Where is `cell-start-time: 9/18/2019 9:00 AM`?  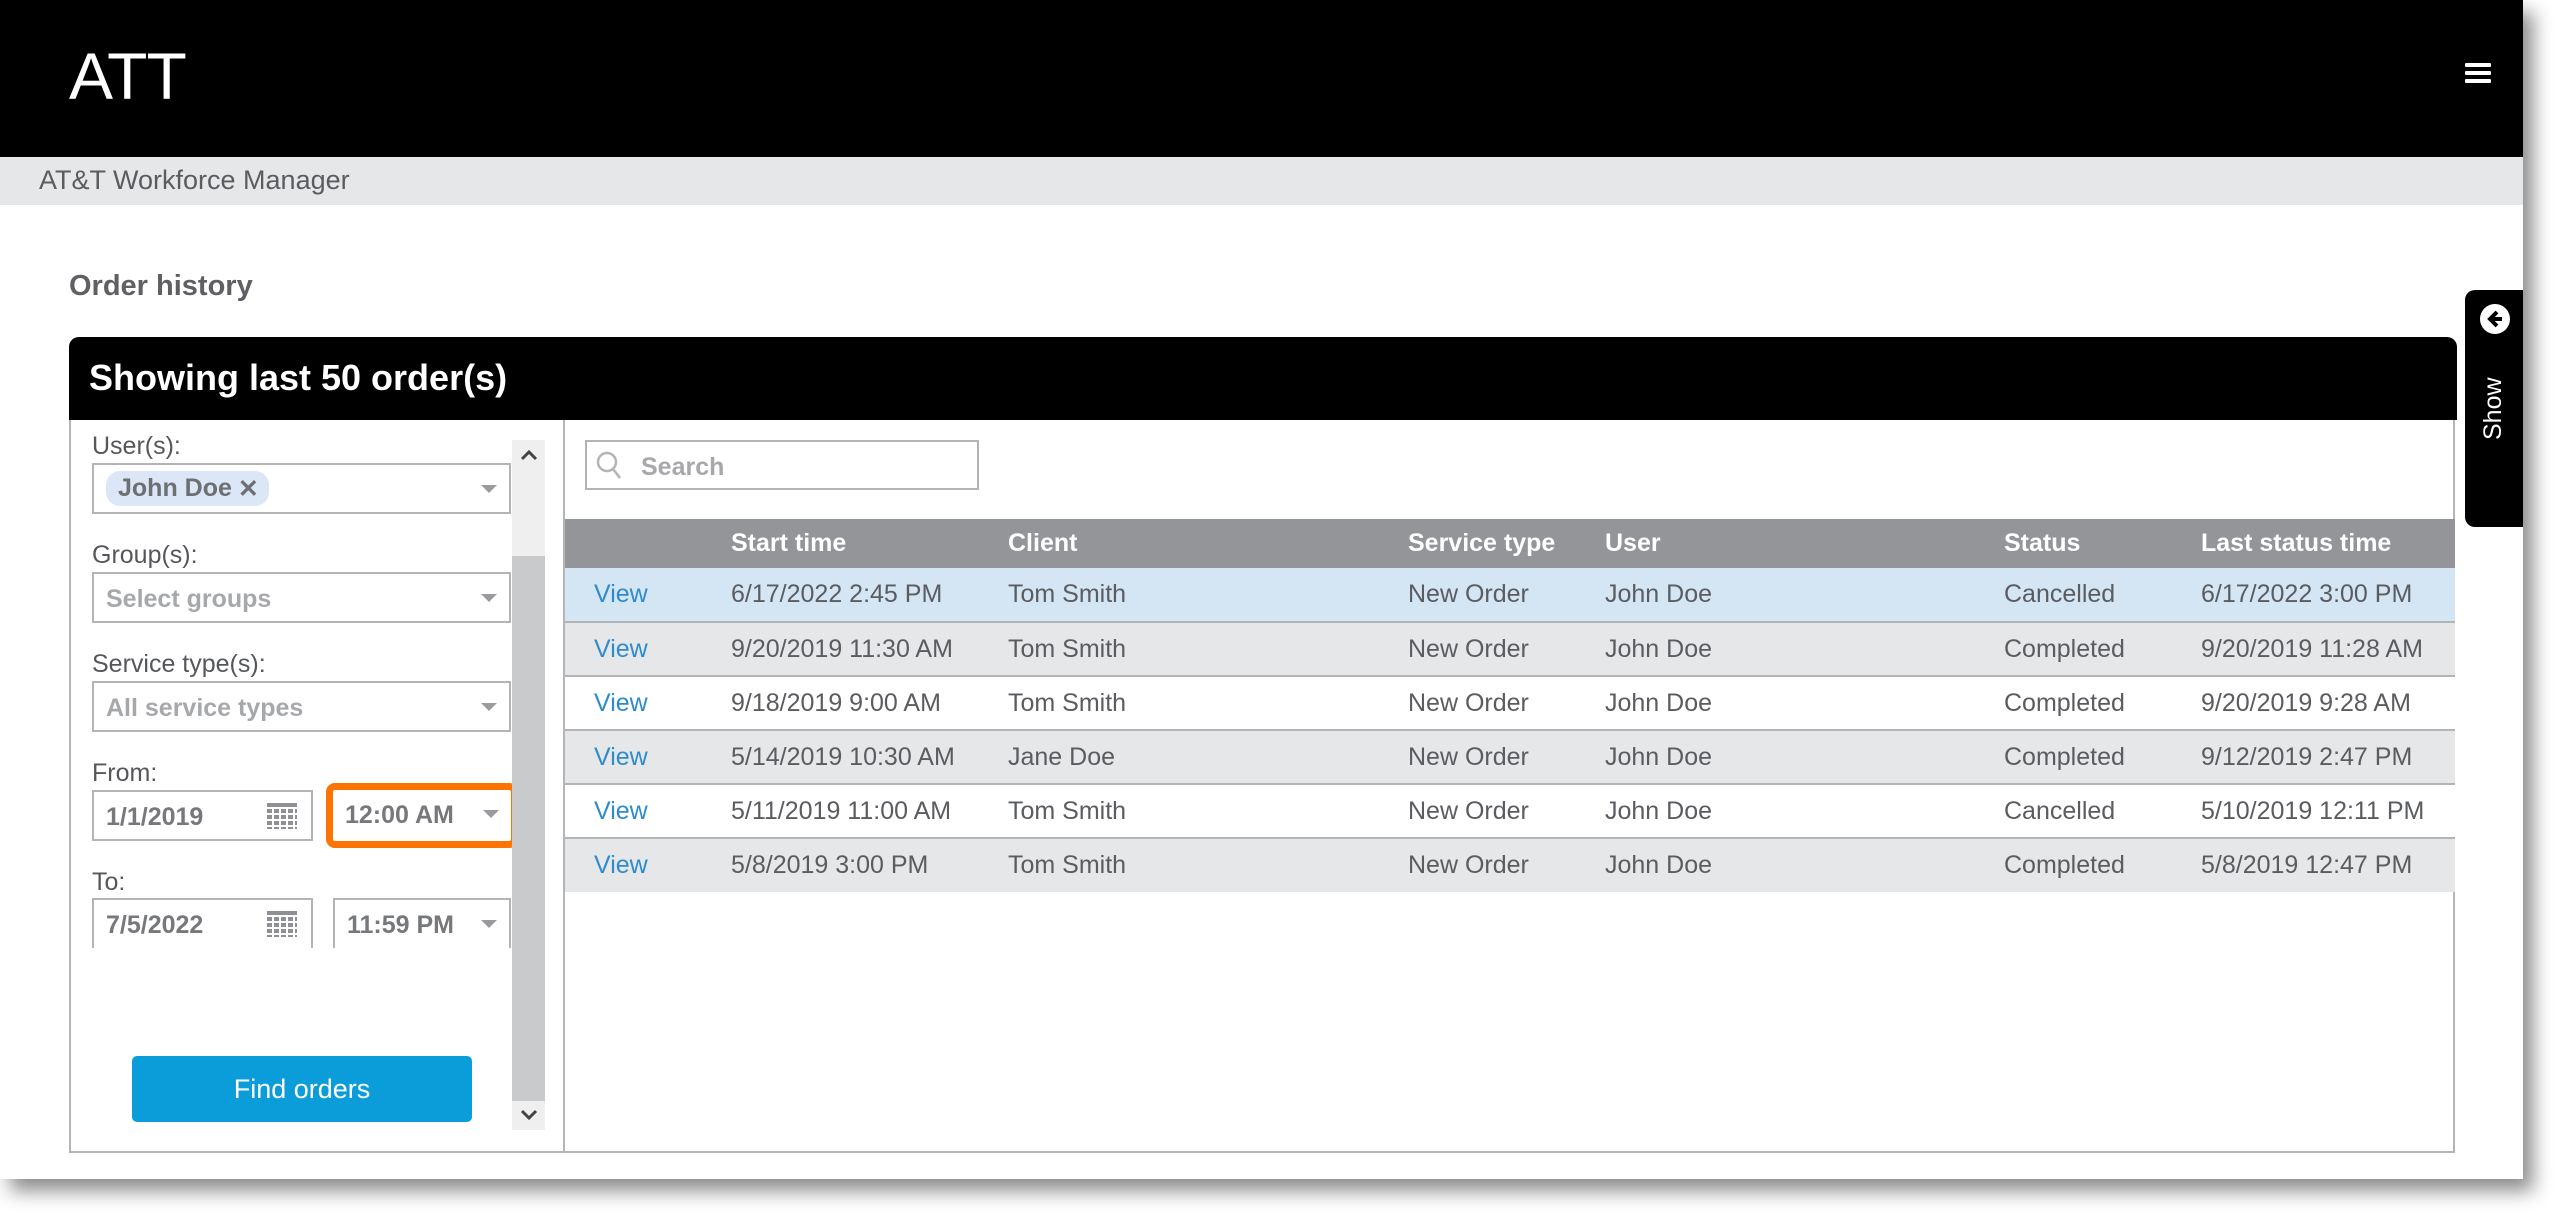 cell-start-time: 9/18/2019 9:00 AM is located at coordinates (869, 702).